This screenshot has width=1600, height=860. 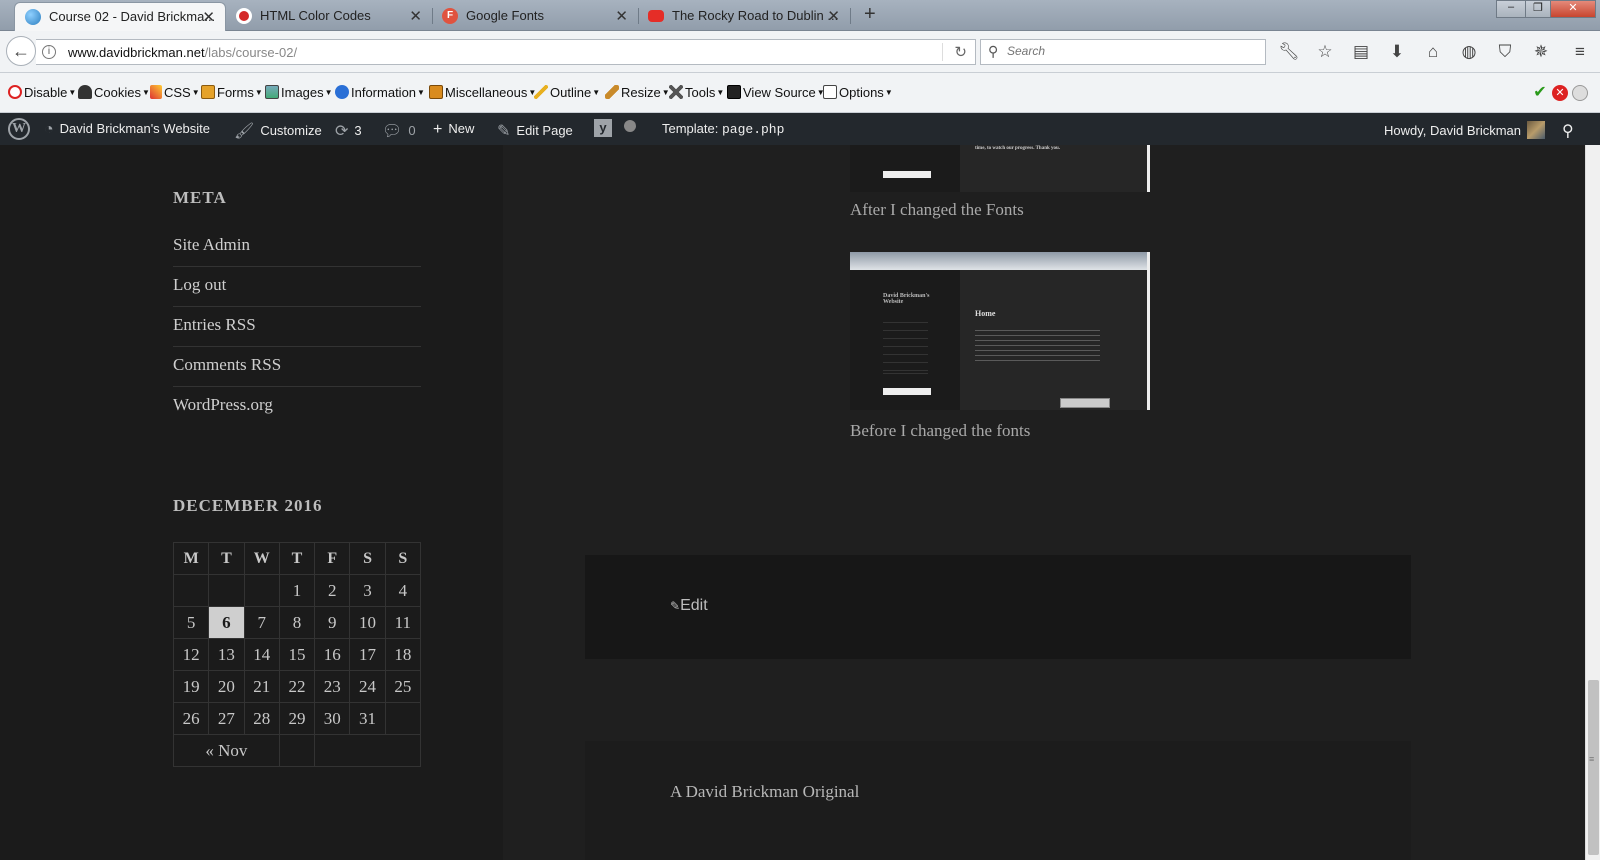 I want to click on customize-link: 🖌︎ Customize, so click(x=278, y=131).